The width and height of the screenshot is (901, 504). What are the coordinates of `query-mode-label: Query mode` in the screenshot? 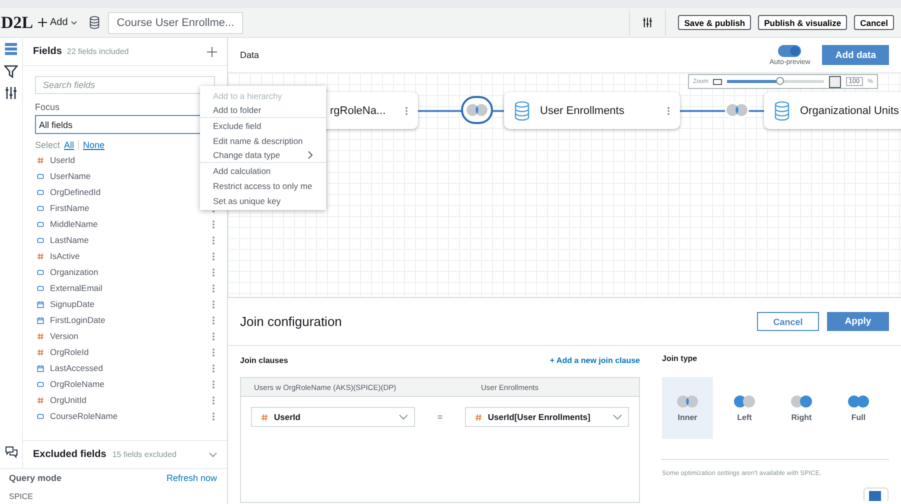 It's located at (36, 479).